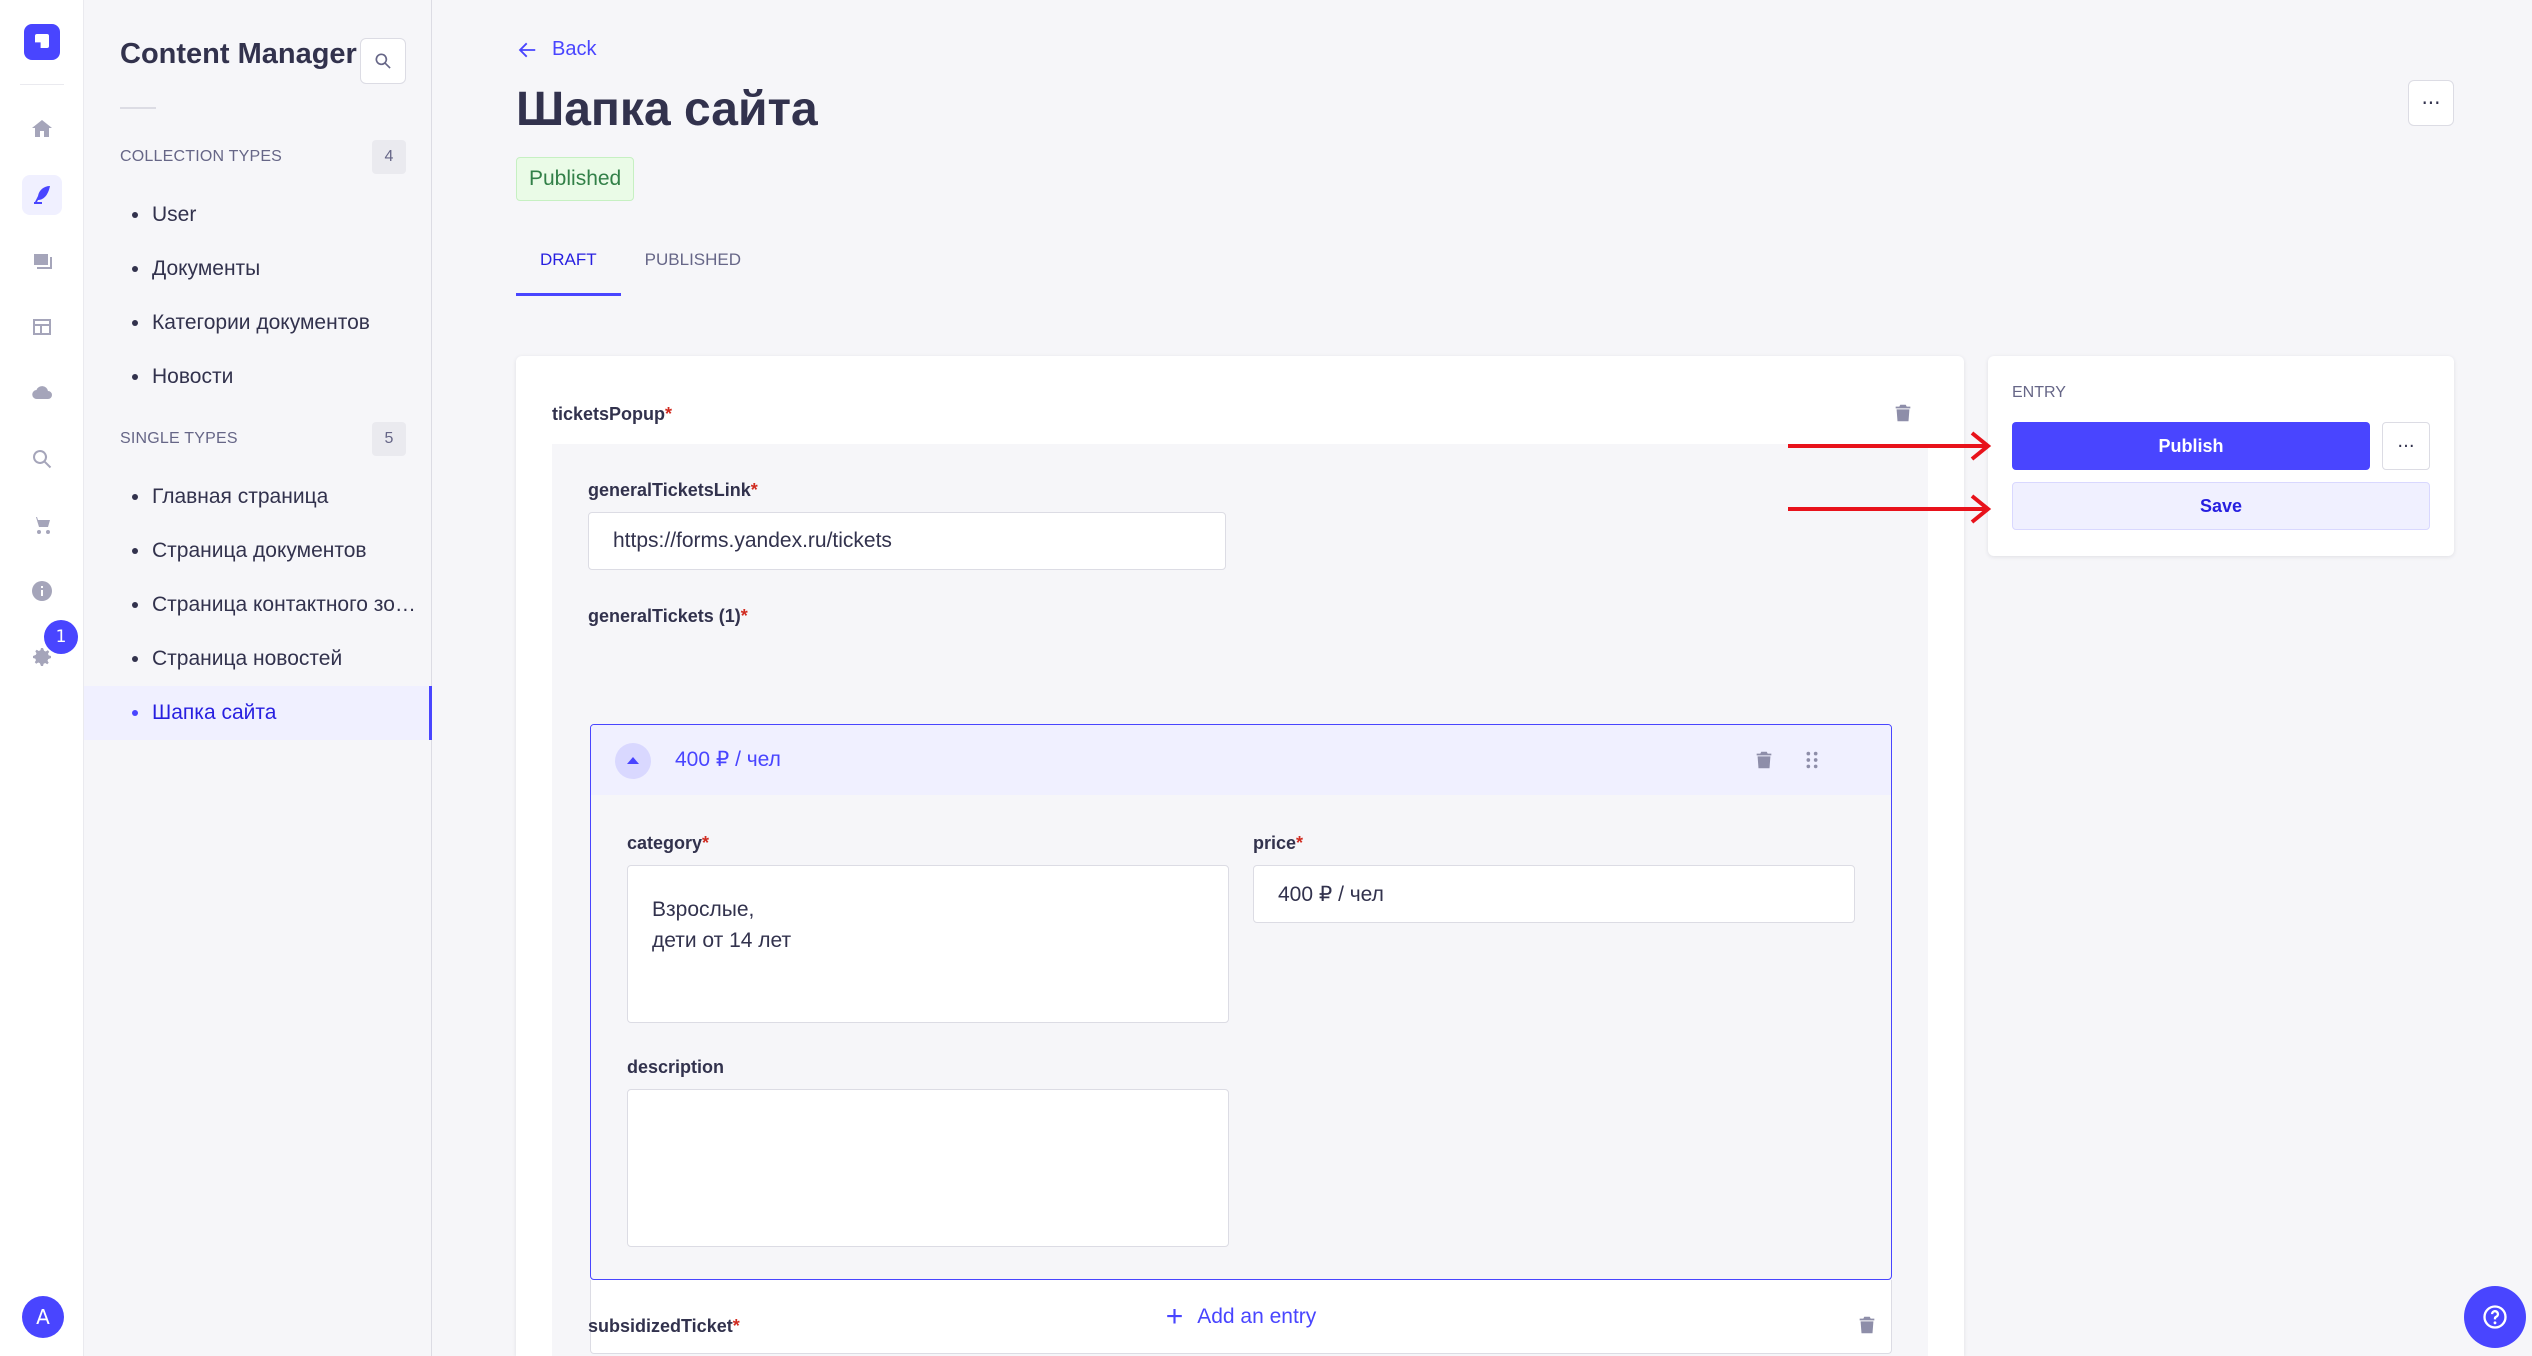 Image resolution: width=2532 pixels, height=1356 pixels. Describe the element at coordinates (214, 712) in the screenshot. I see `sidebar-item-label: Шапка сайта` at that location.